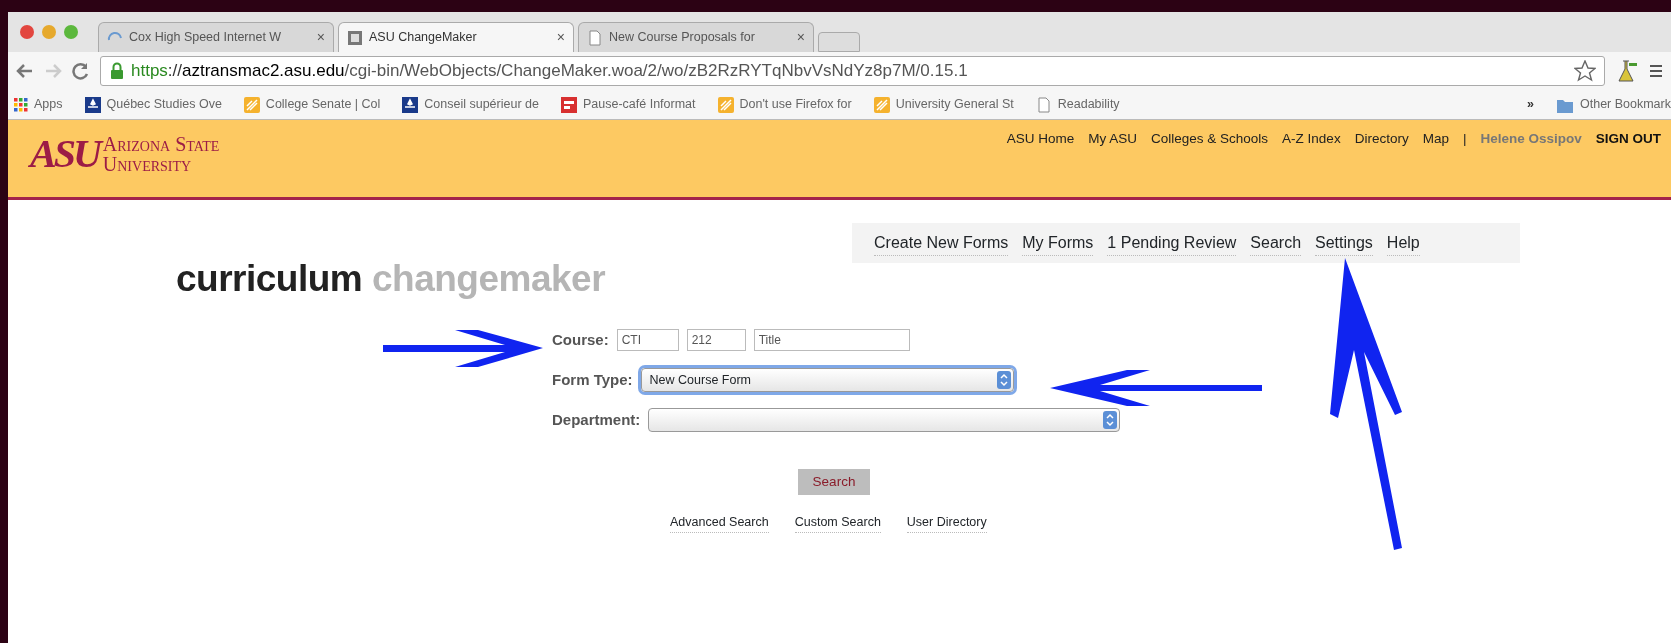 The image size is (1671, 643). I want to click on apps-bookmark: Apps, so click(38, 104).